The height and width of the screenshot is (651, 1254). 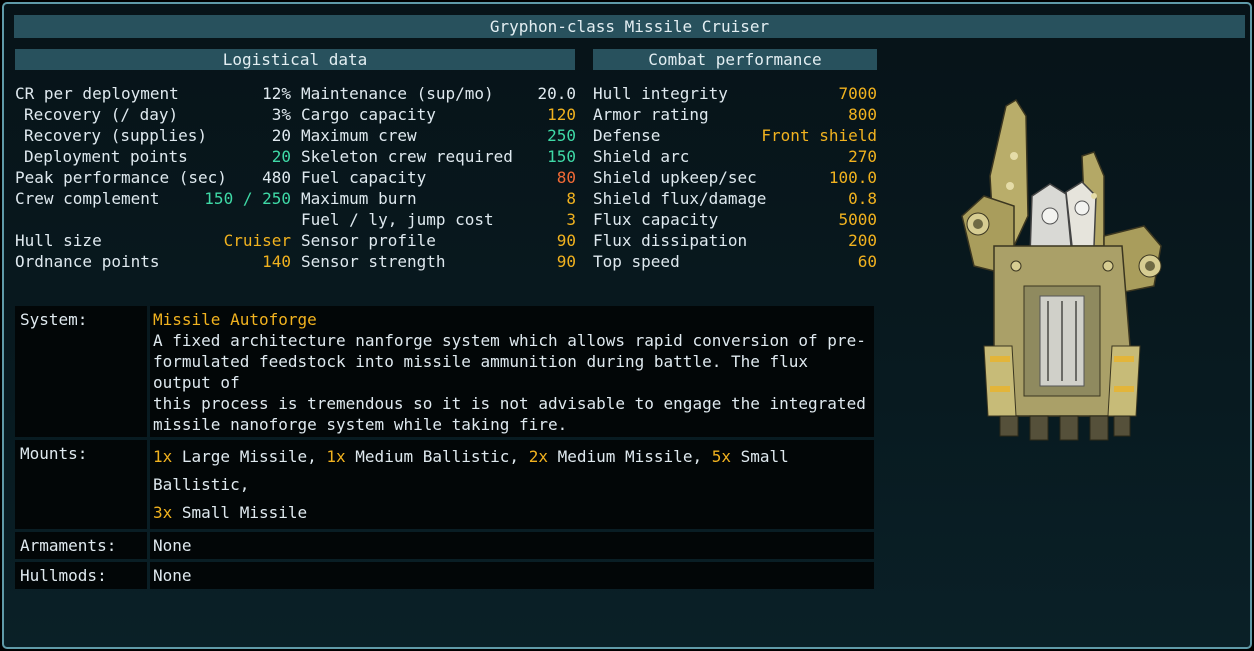 I want to click on mount-name: Medium Ballistic, so click(x=427, y=456).